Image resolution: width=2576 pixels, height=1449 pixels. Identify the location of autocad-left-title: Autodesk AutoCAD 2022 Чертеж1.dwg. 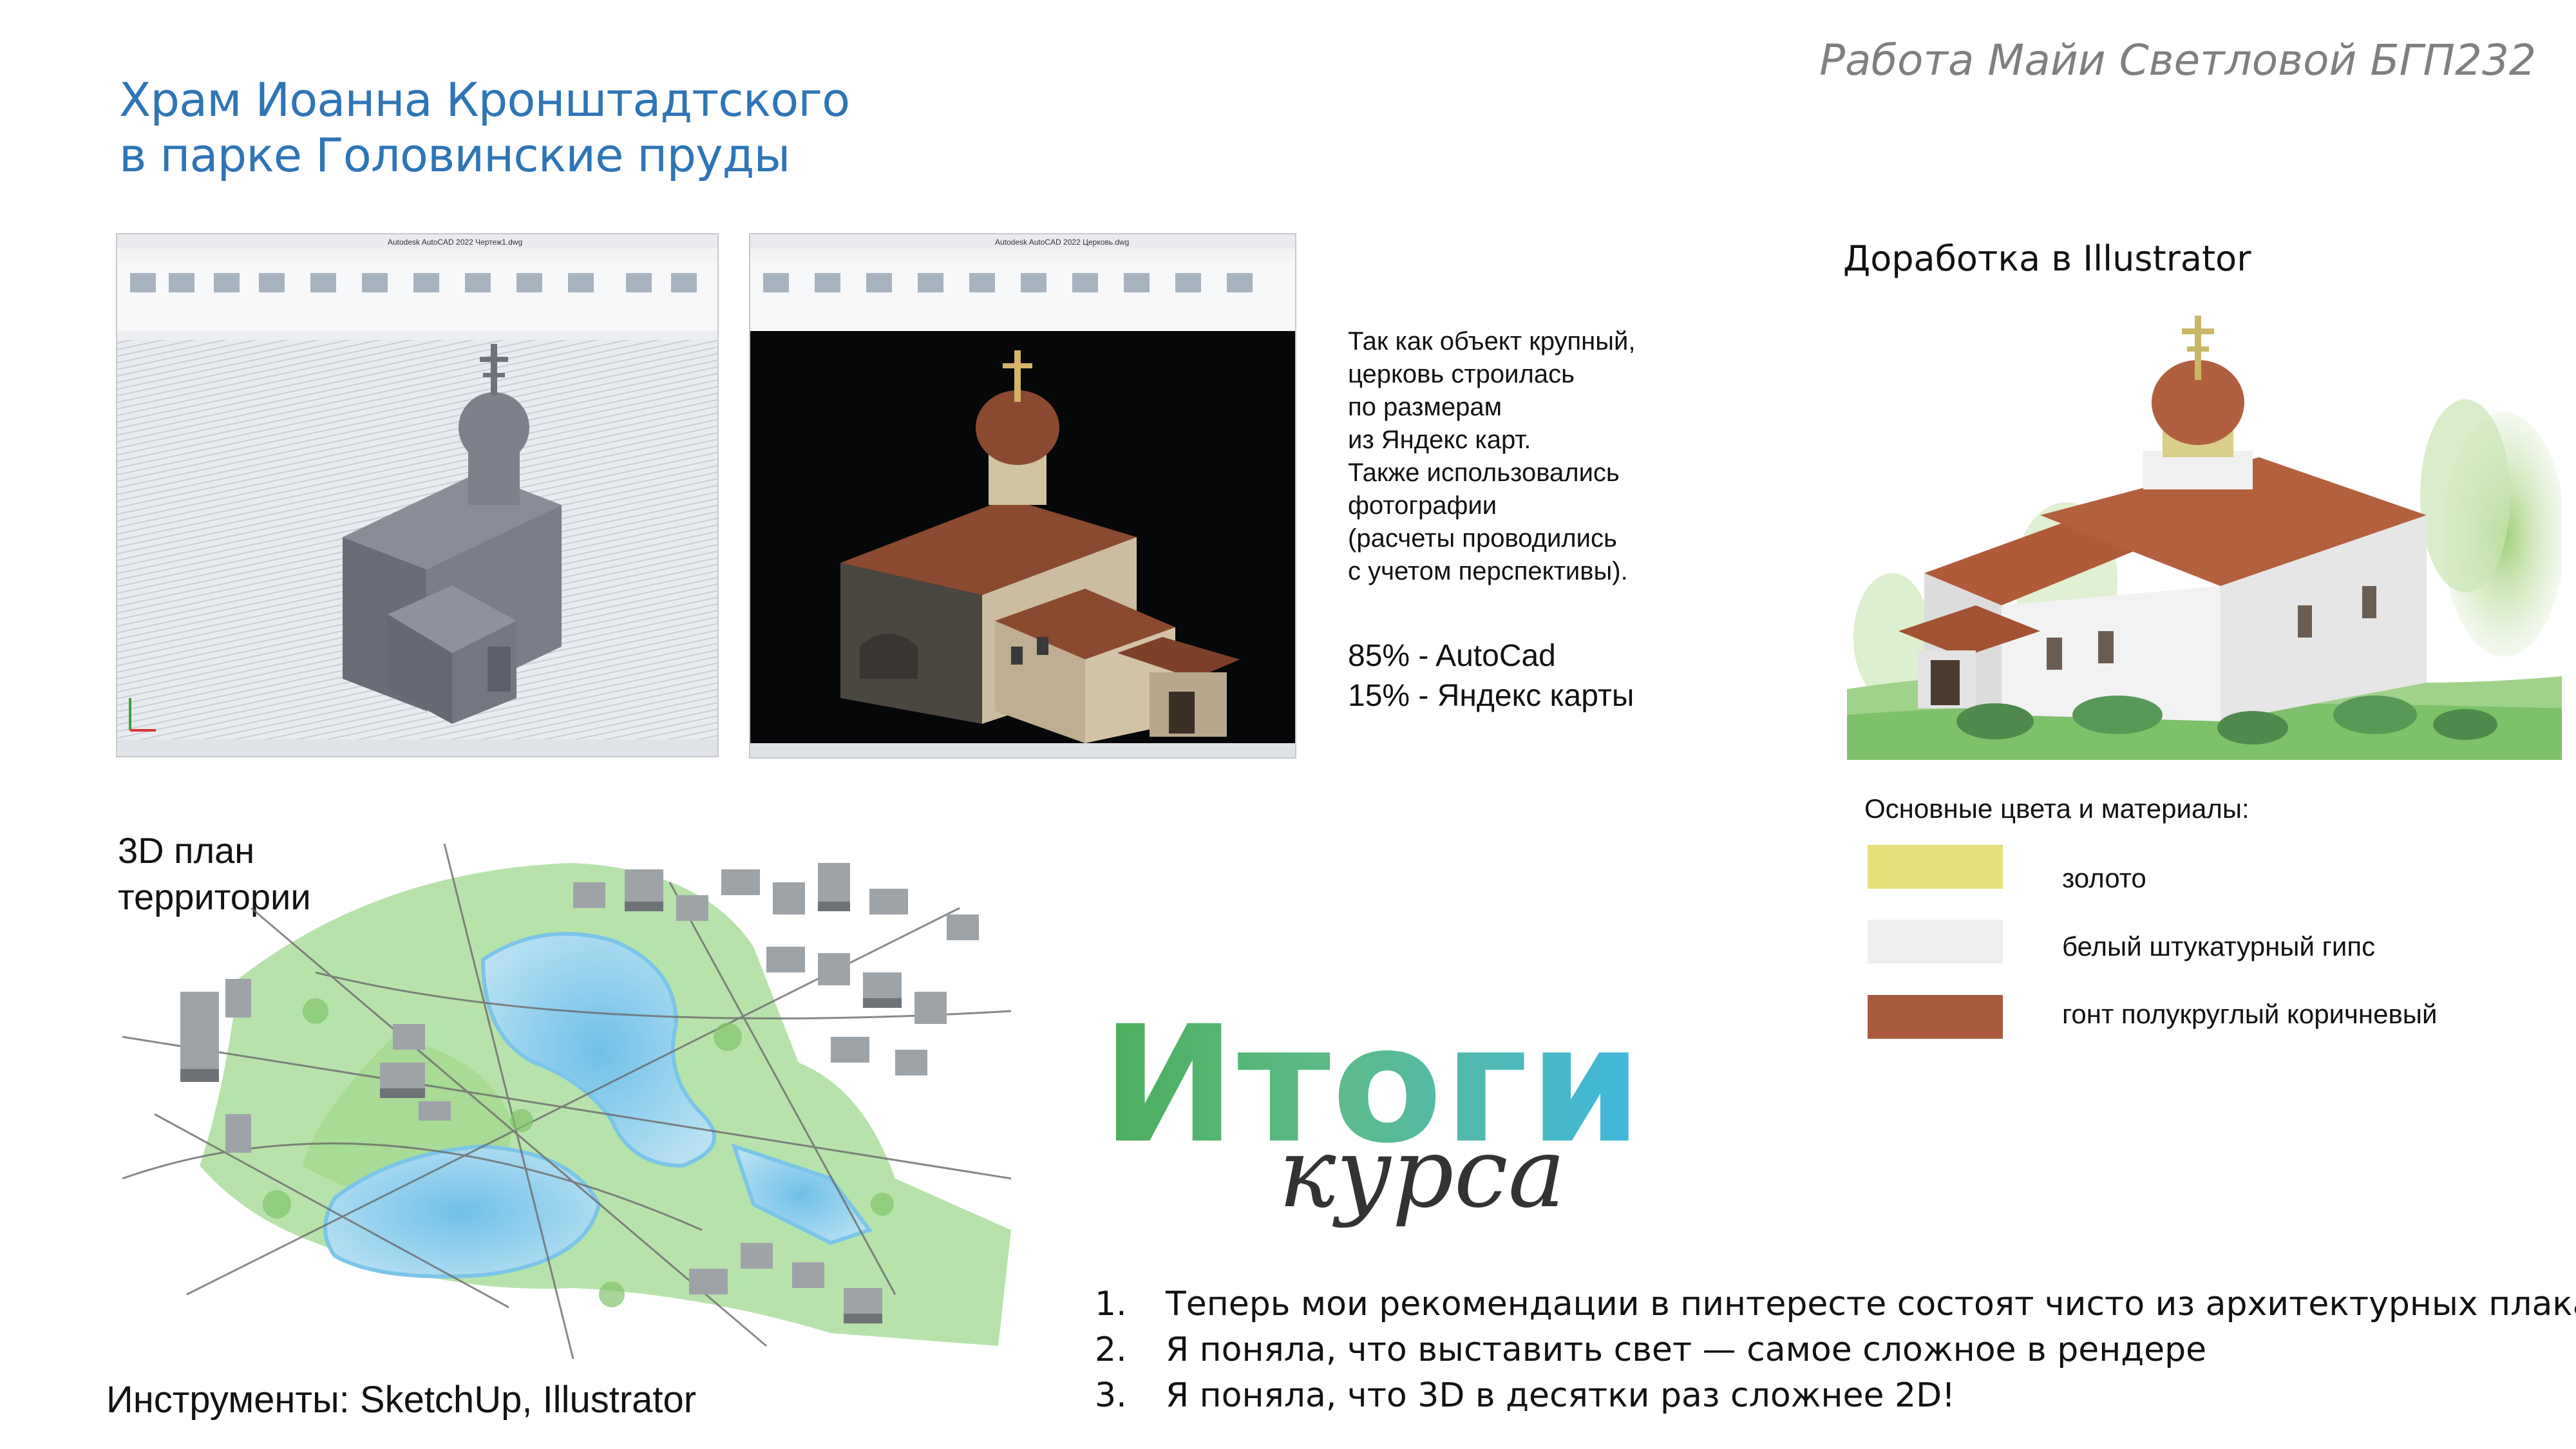
(455, 242).